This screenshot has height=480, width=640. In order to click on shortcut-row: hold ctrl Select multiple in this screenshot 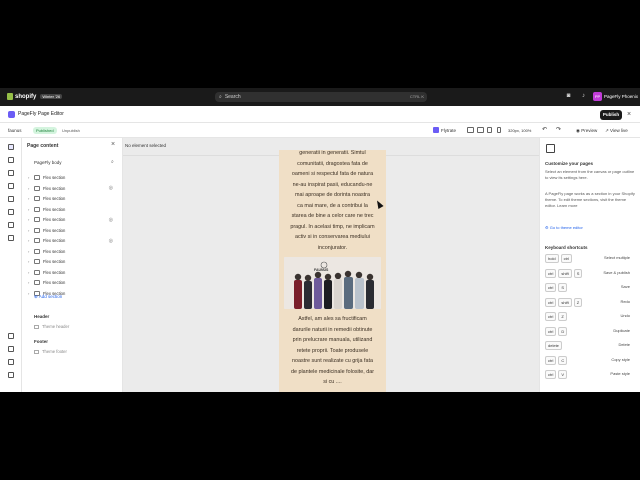, I will do `click(590, 258)`.